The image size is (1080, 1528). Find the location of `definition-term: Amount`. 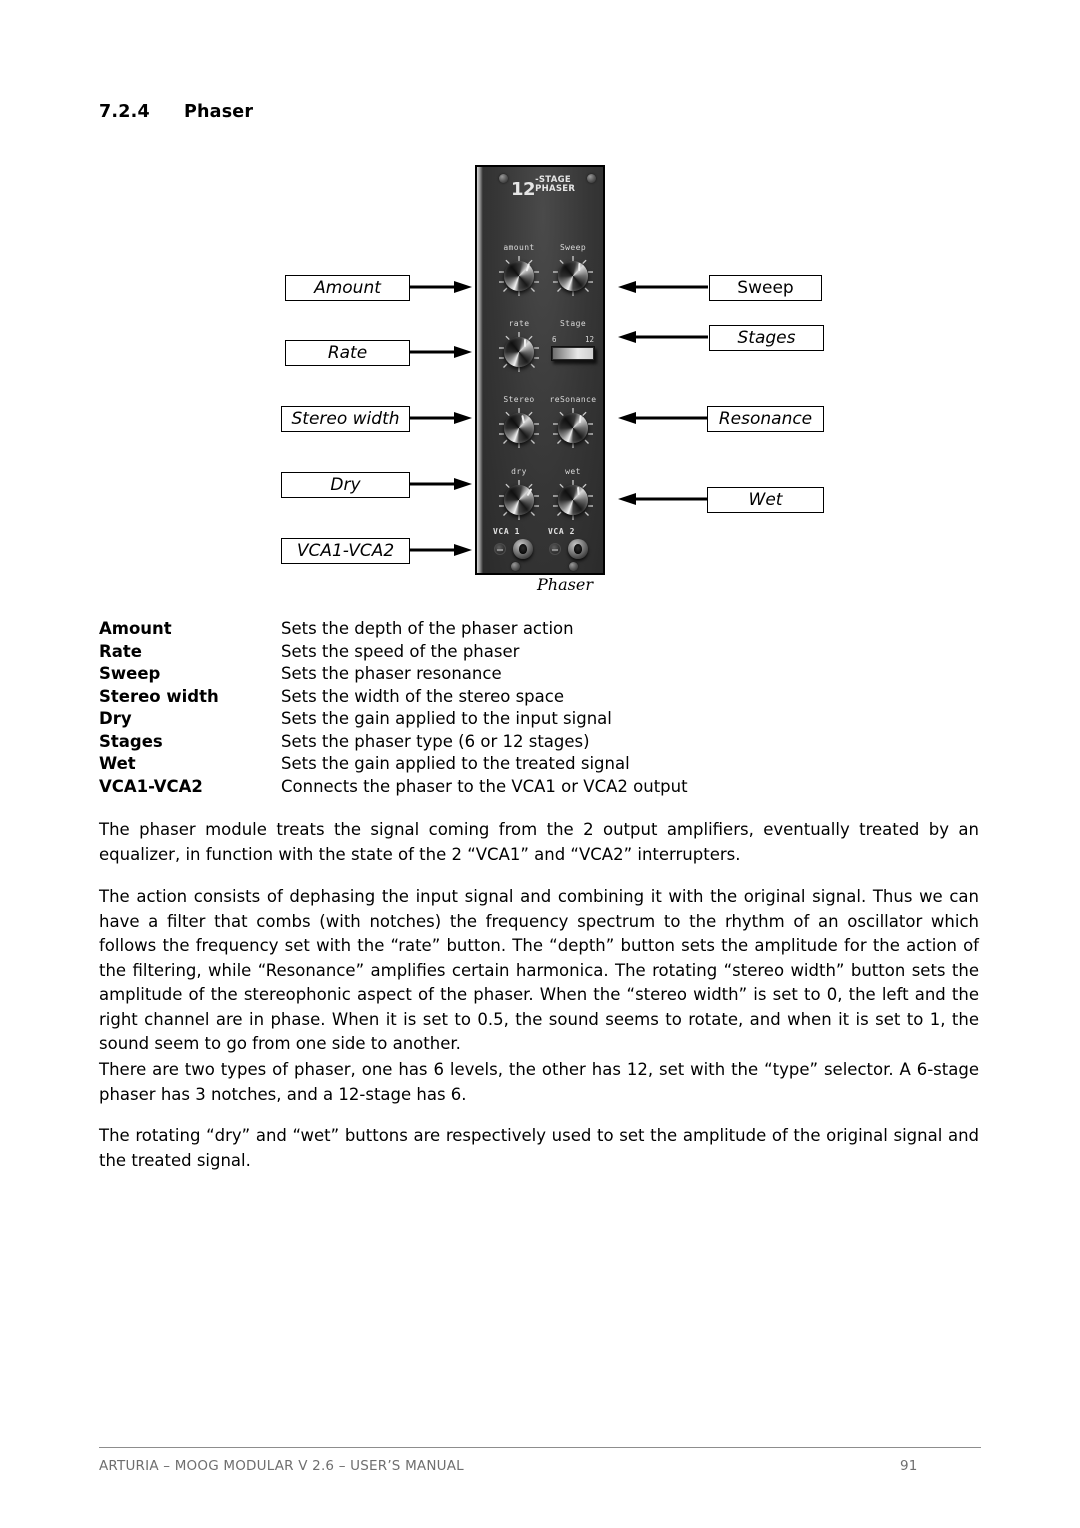

definition-term: Amount is located at coordinates (135, 628).